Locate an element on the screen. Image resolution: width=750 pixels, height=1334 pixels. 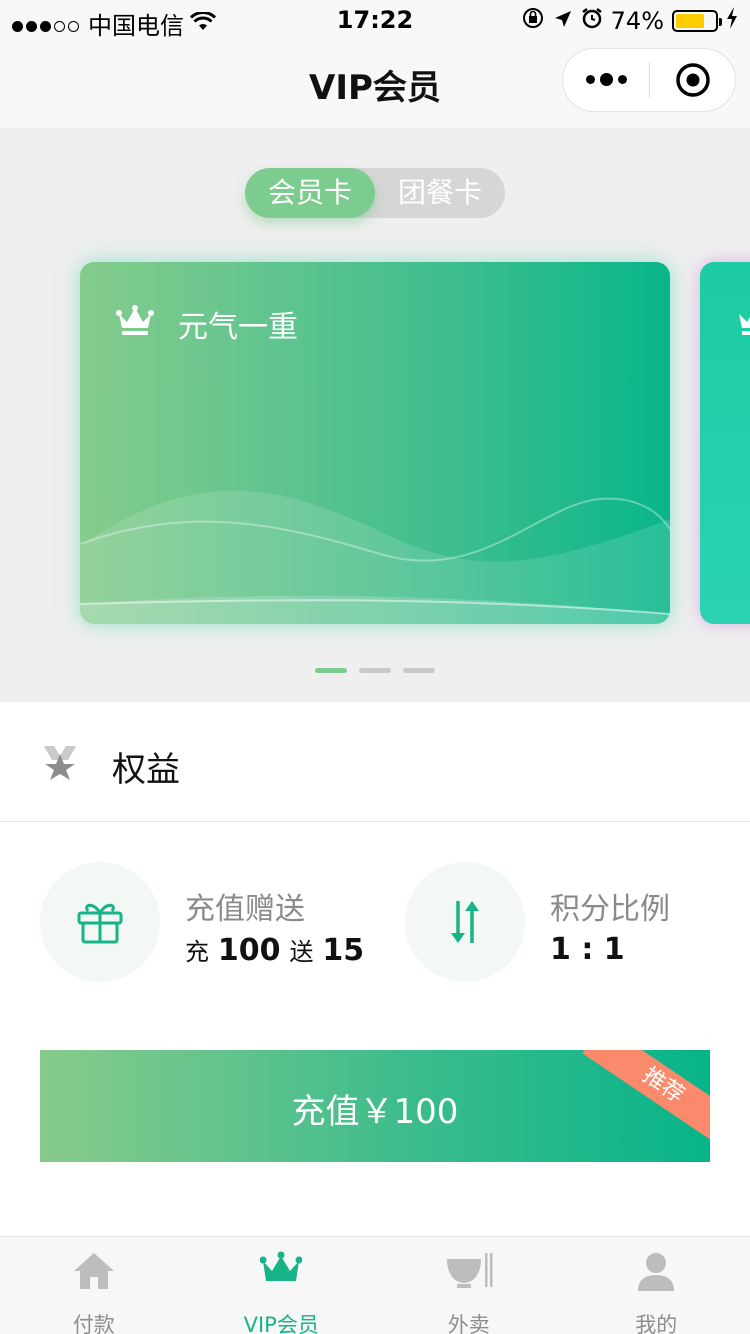
home-icon is located at coordinates (93, 1271).